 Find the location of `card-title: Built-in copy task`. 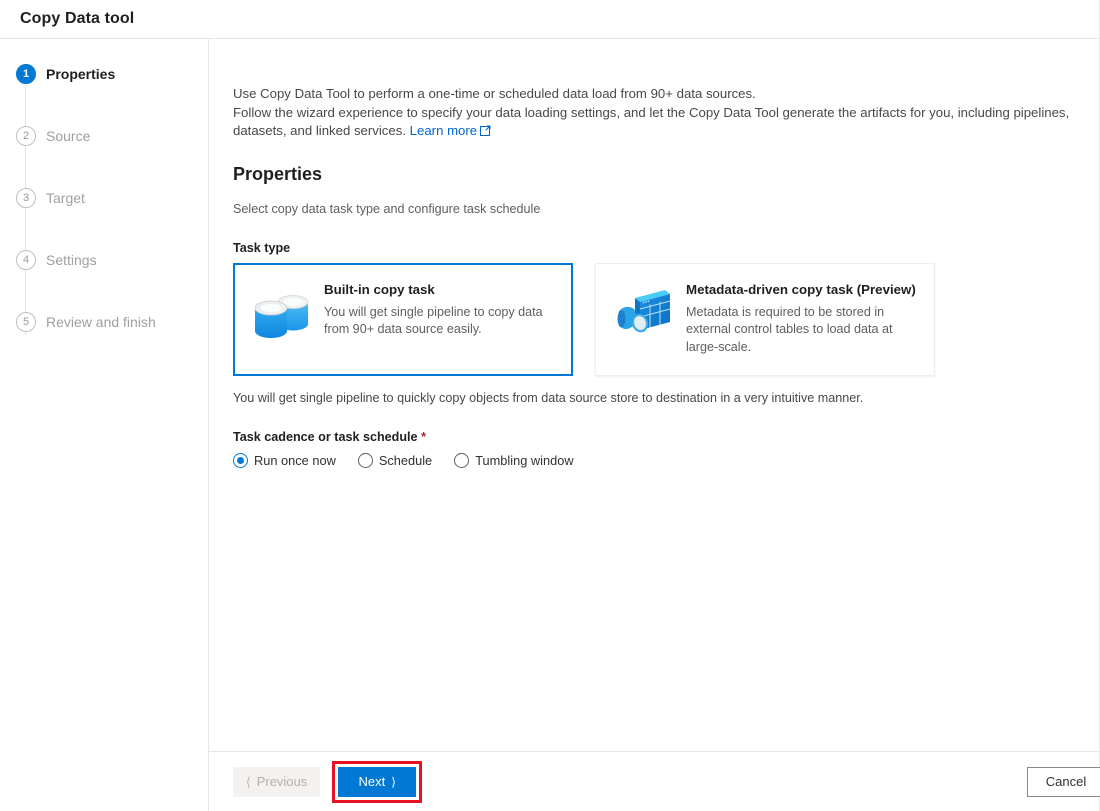

card-title: Built-in copy task is located at coordinates (379, 289).